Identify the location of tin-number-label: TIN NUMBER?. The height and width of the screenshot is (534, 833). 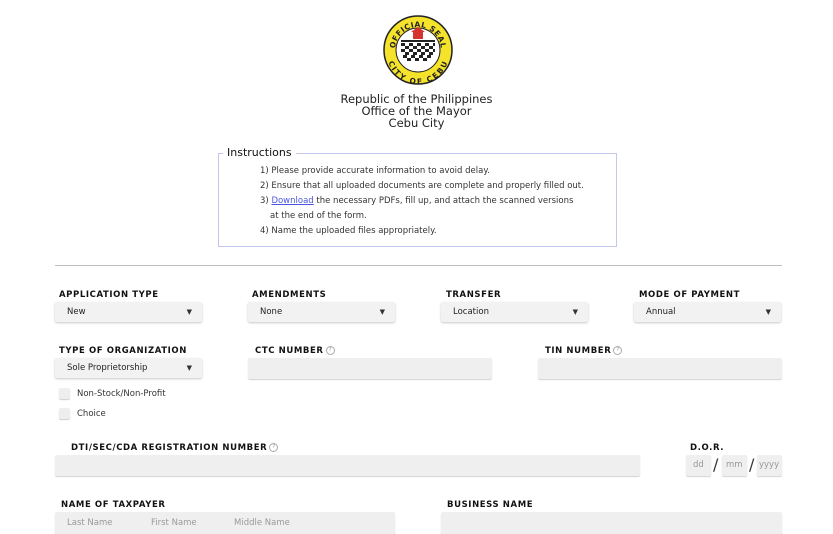
(584, 351).